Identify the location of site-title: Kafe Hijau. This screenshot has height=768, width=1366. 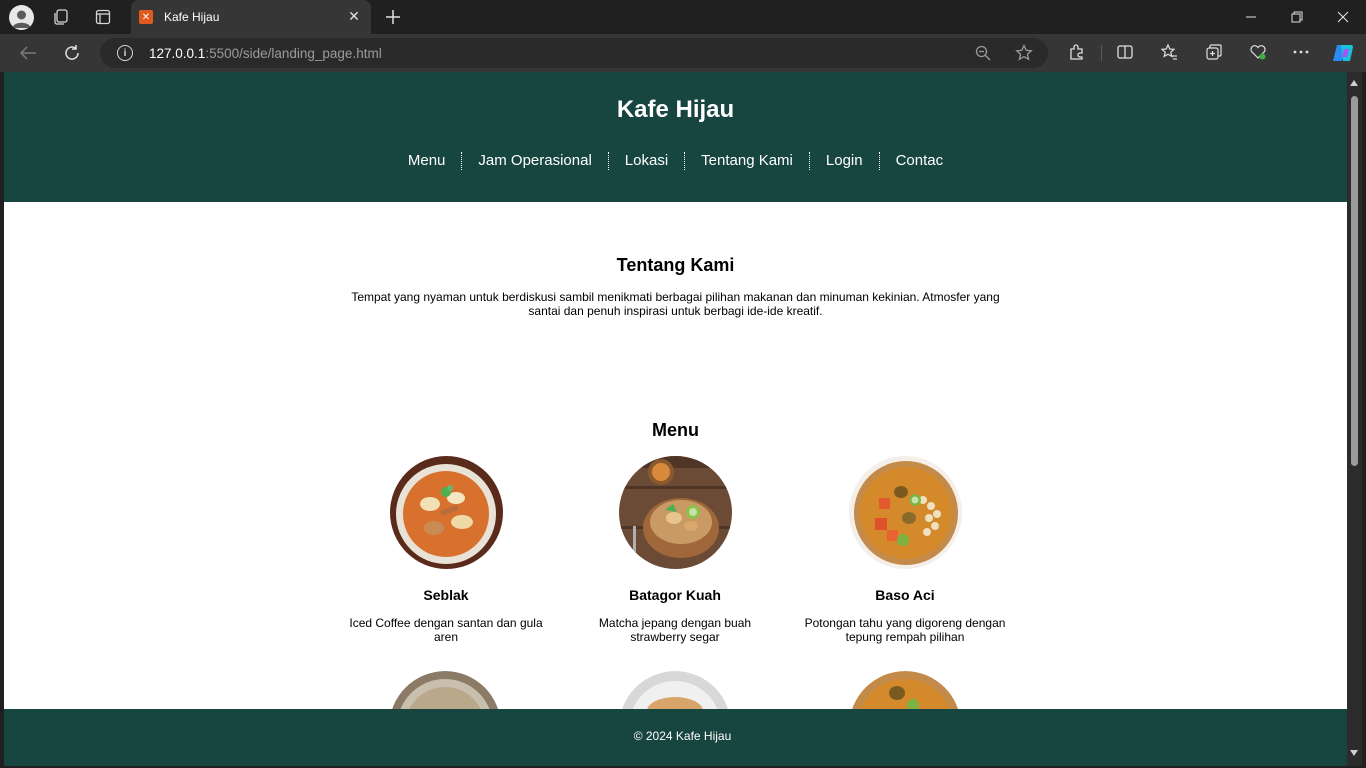
(675, 109).